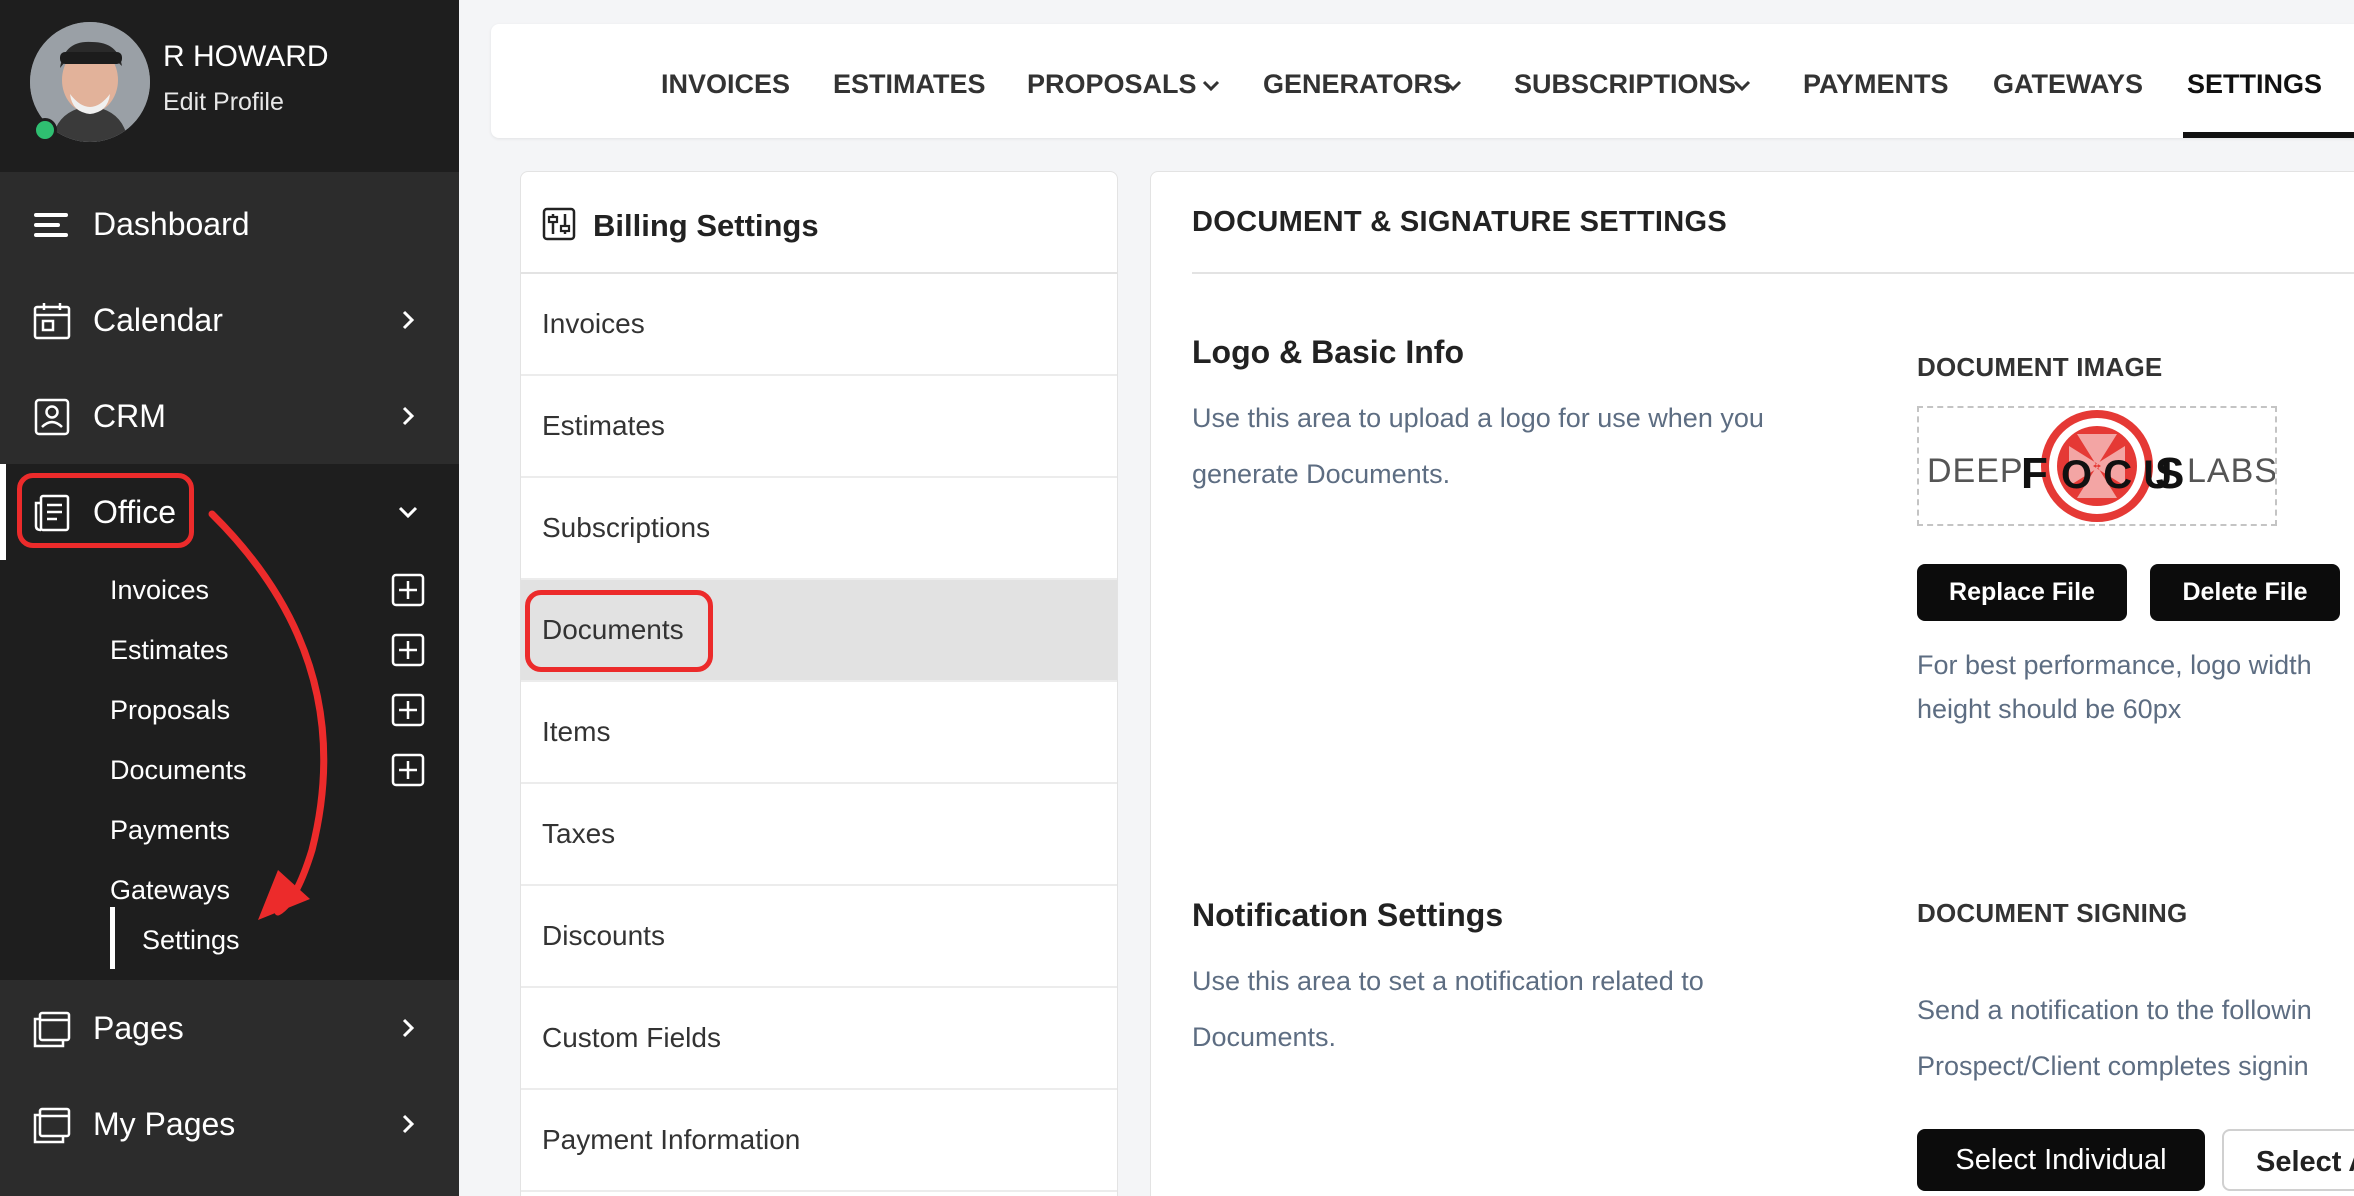  I want to click on active-tab-underline, so click(2268, 135).